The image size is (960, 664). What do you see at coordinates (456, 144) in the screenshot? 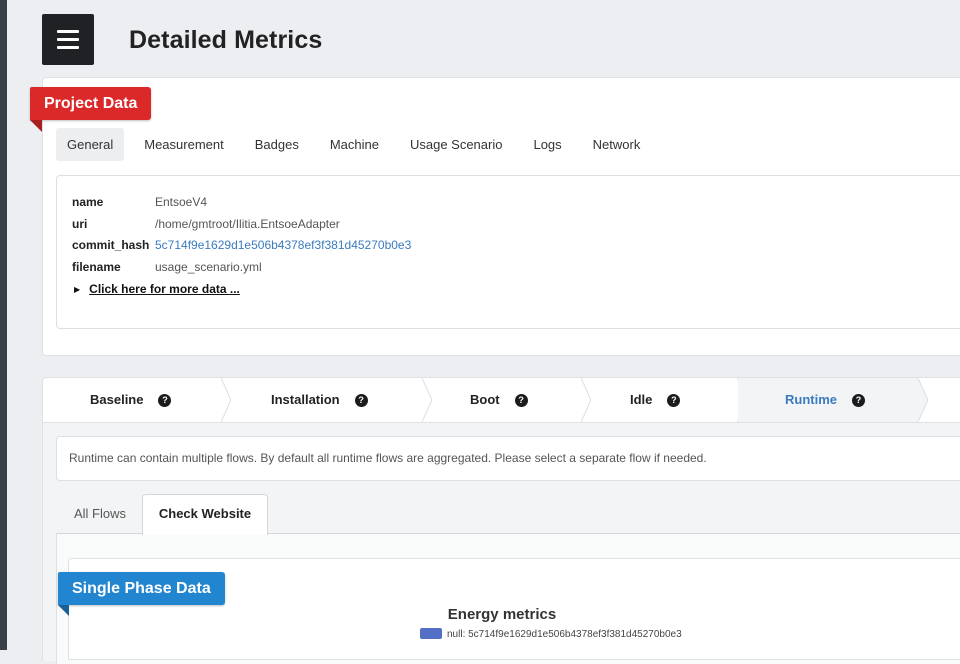
I see `tab-usage-scenario: Usage Scenario` at bounding box center [456, 144].